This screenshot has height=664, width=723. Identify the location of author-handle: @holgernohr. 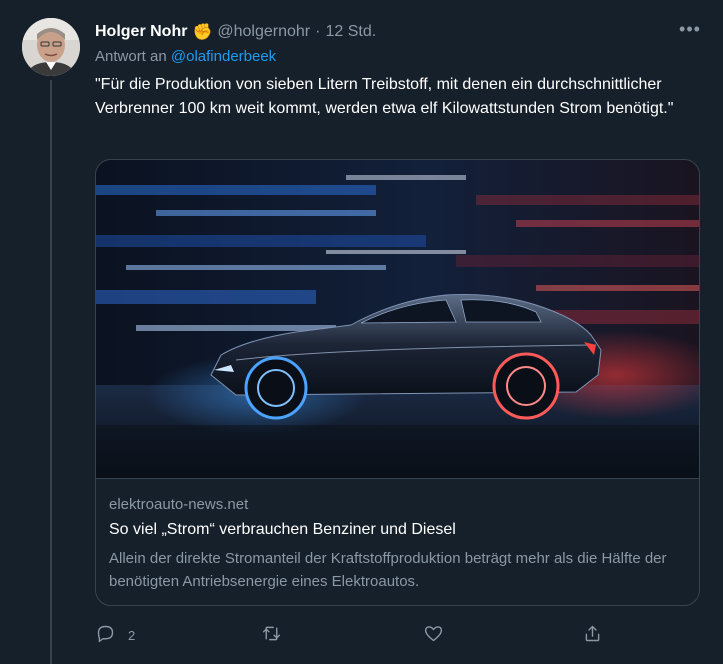
(263, 32).